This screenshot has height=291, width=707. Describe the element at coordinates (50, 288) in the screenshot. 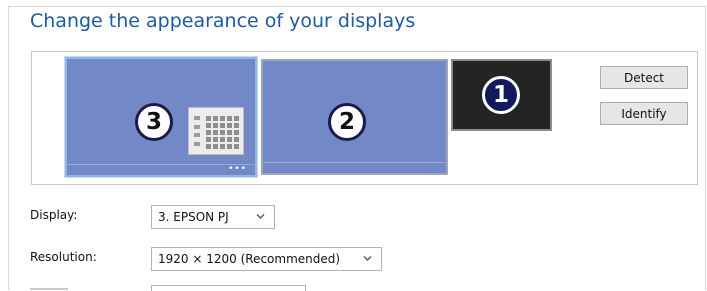

I see `orientation-label-cutoff` at that location.